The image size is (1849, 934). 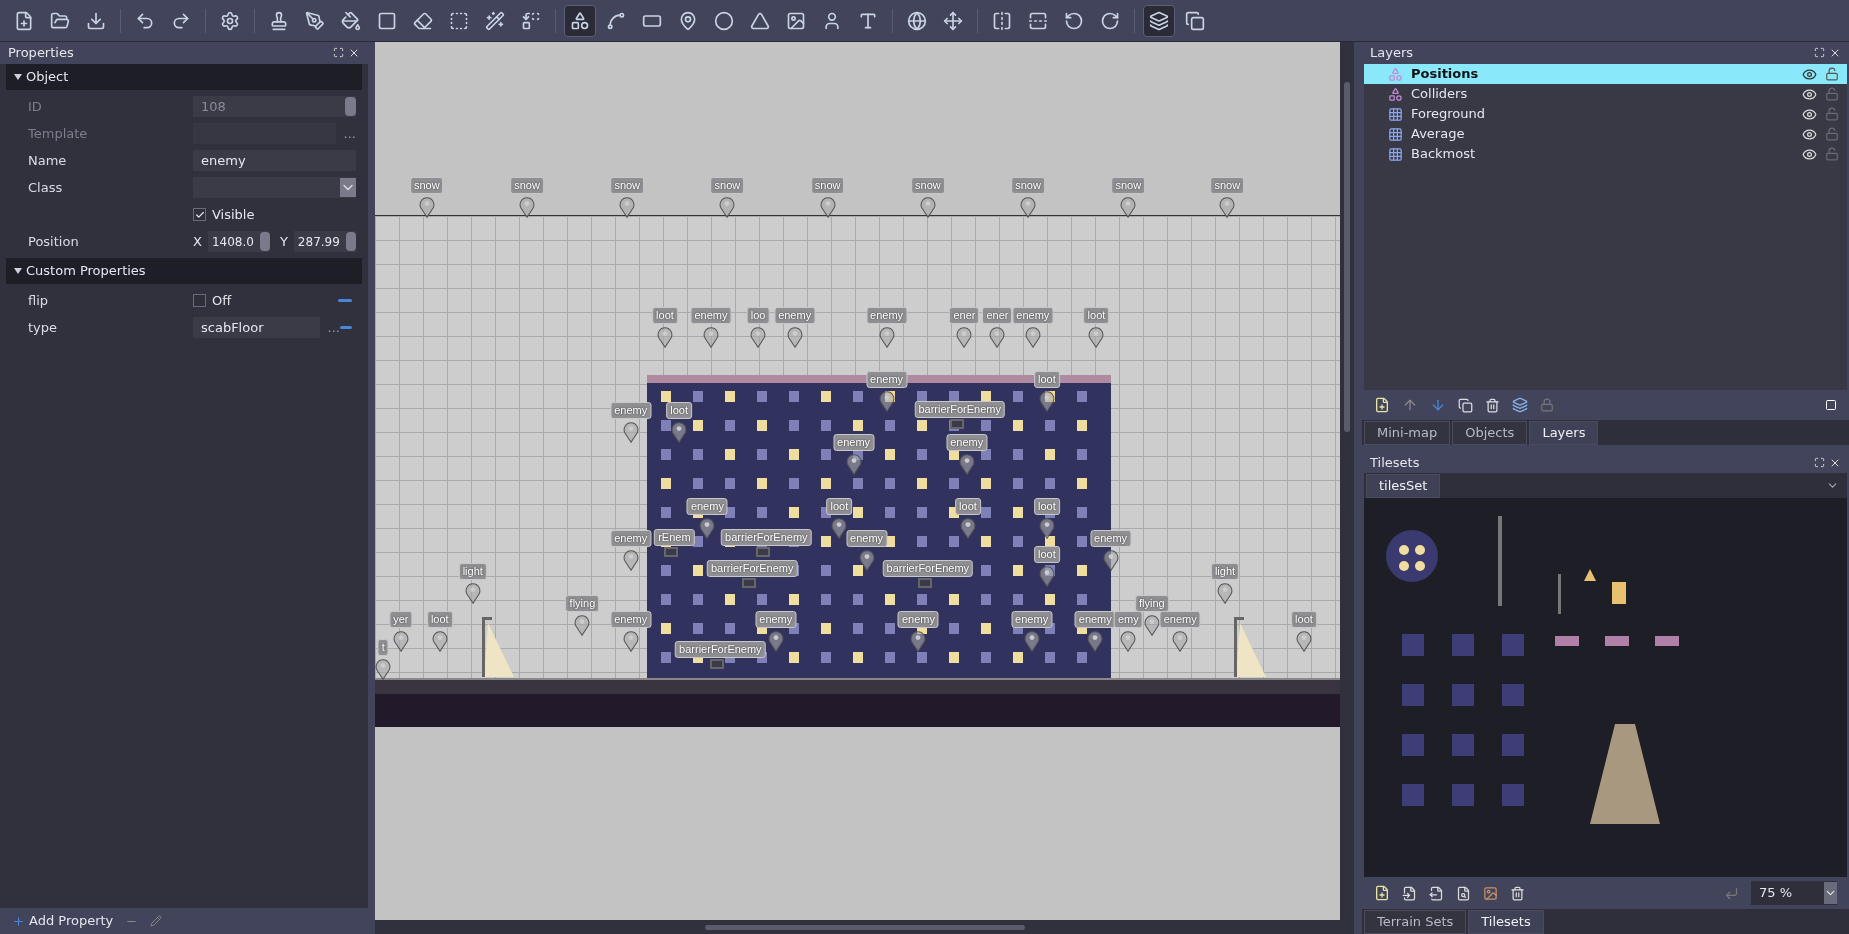 I want to click on property-label: Name, so click(x=48, y=160).